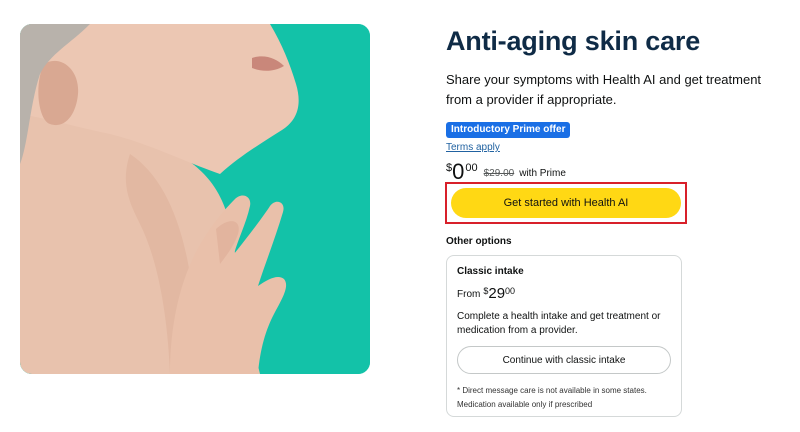 This screenshot has height=432, width=800. What do you see at coordinates (497, 293) in the screenshot?
I see `card-price-whole: 29` at bounding box center [497, 293].